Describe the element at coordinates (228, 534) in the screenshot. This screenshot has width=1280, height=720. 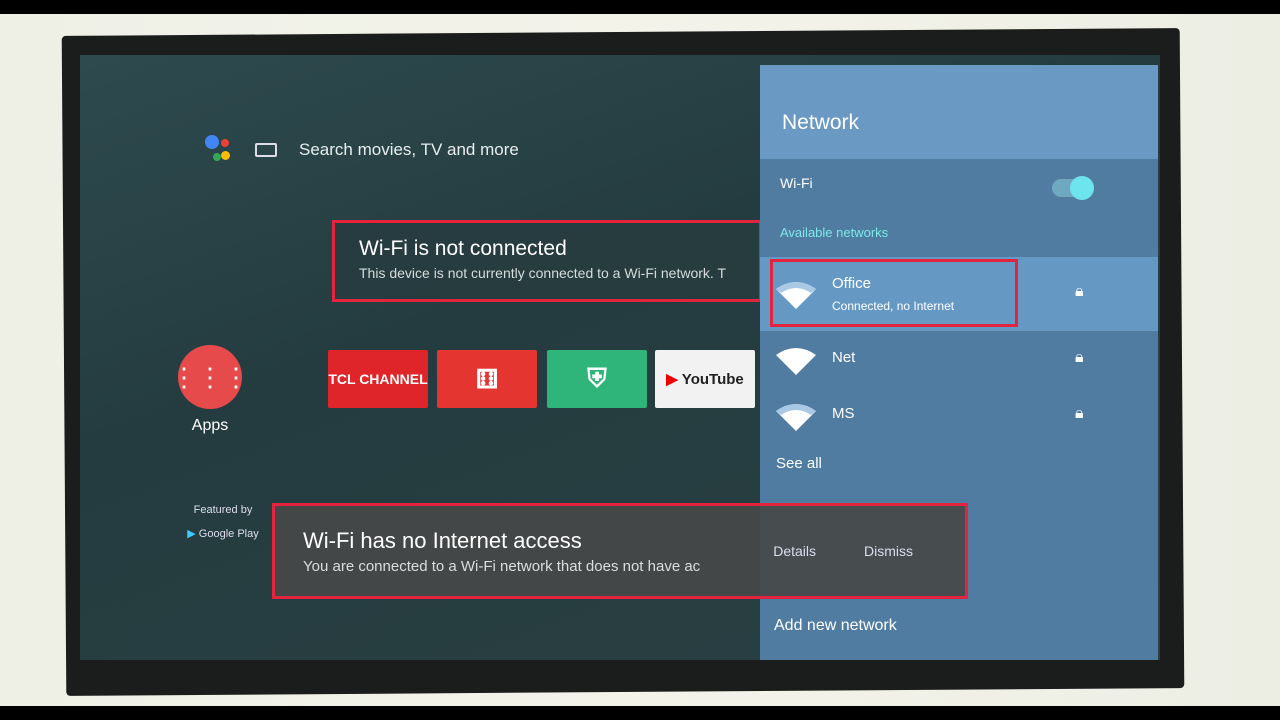
I see `google-play-label: Google Play` at that location.